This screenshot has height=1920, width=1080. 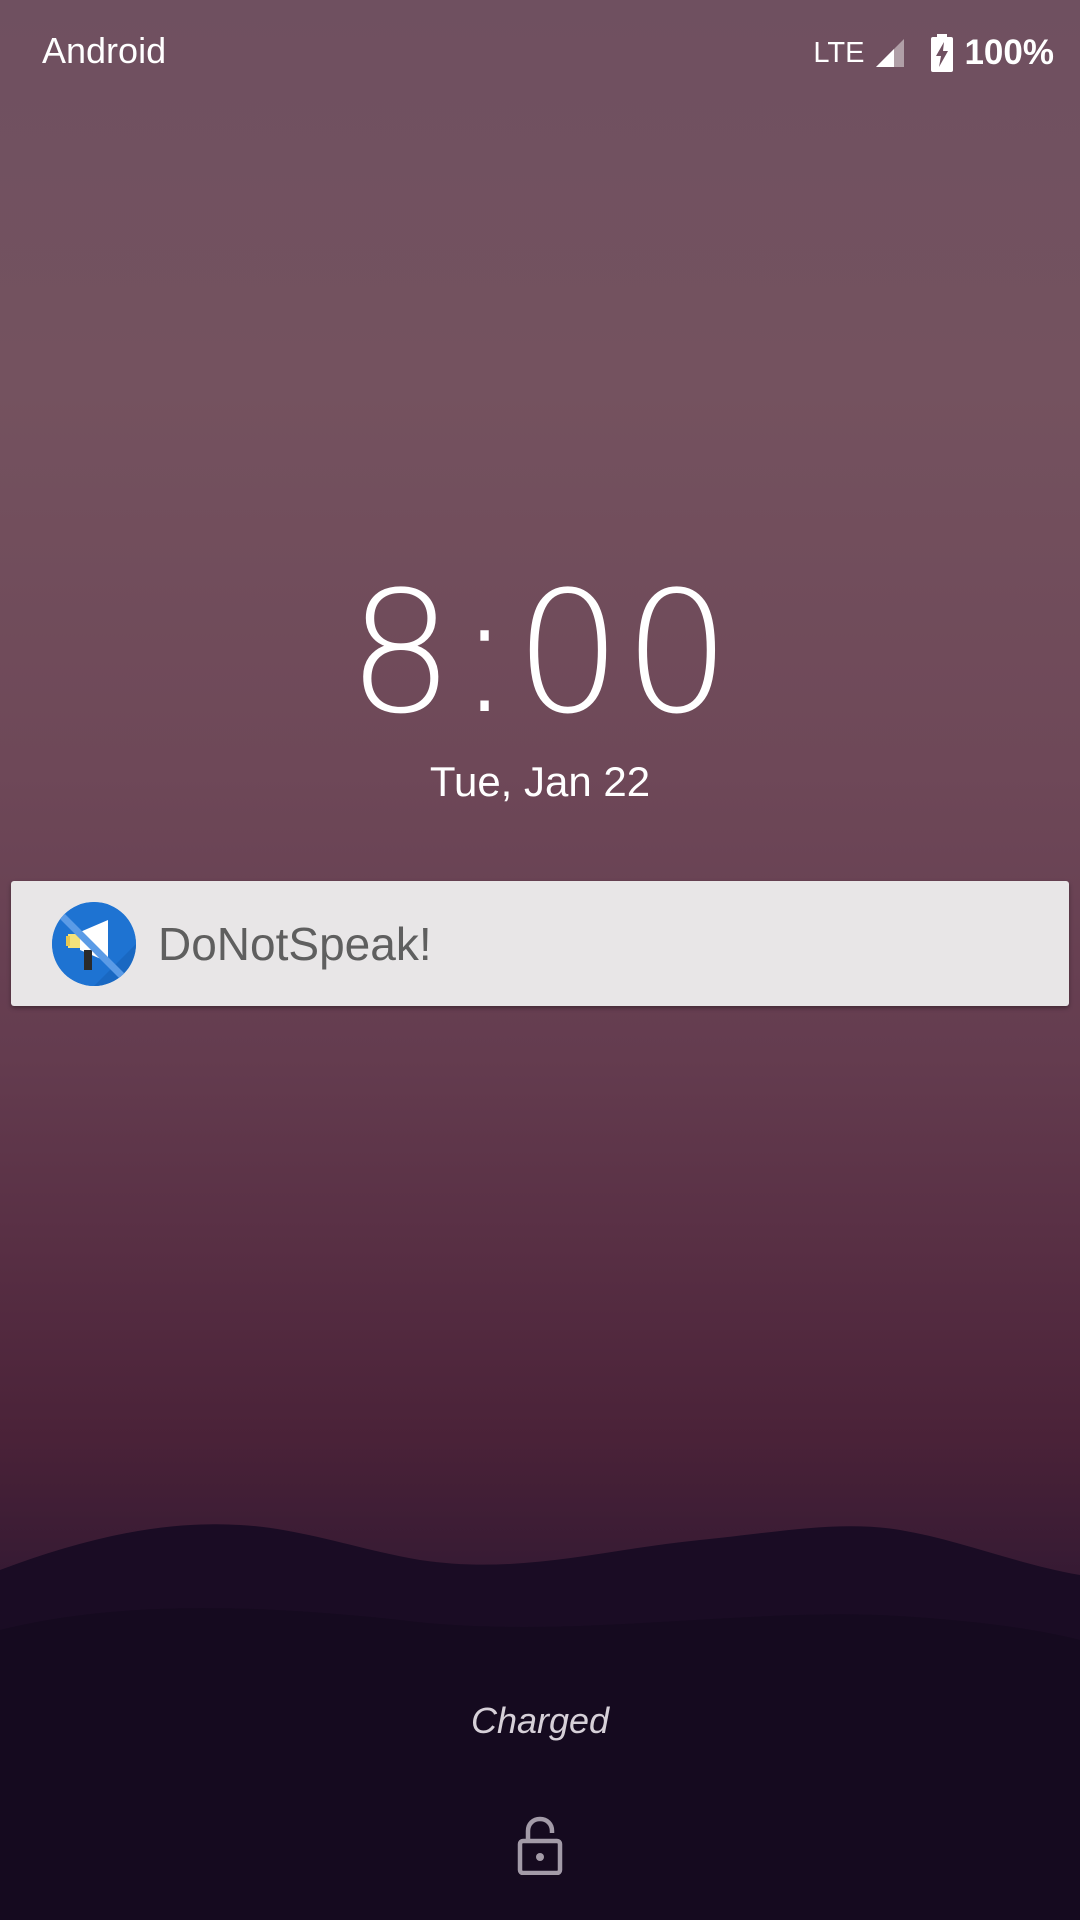 What do you see at coordinates (540, 653) in the screenshot?
I see `clock-time: 8:00` at bounding box center [540, 653].